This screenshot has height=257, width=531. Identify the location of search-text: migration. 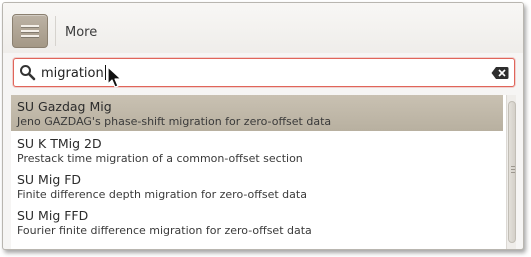
(72, 73).